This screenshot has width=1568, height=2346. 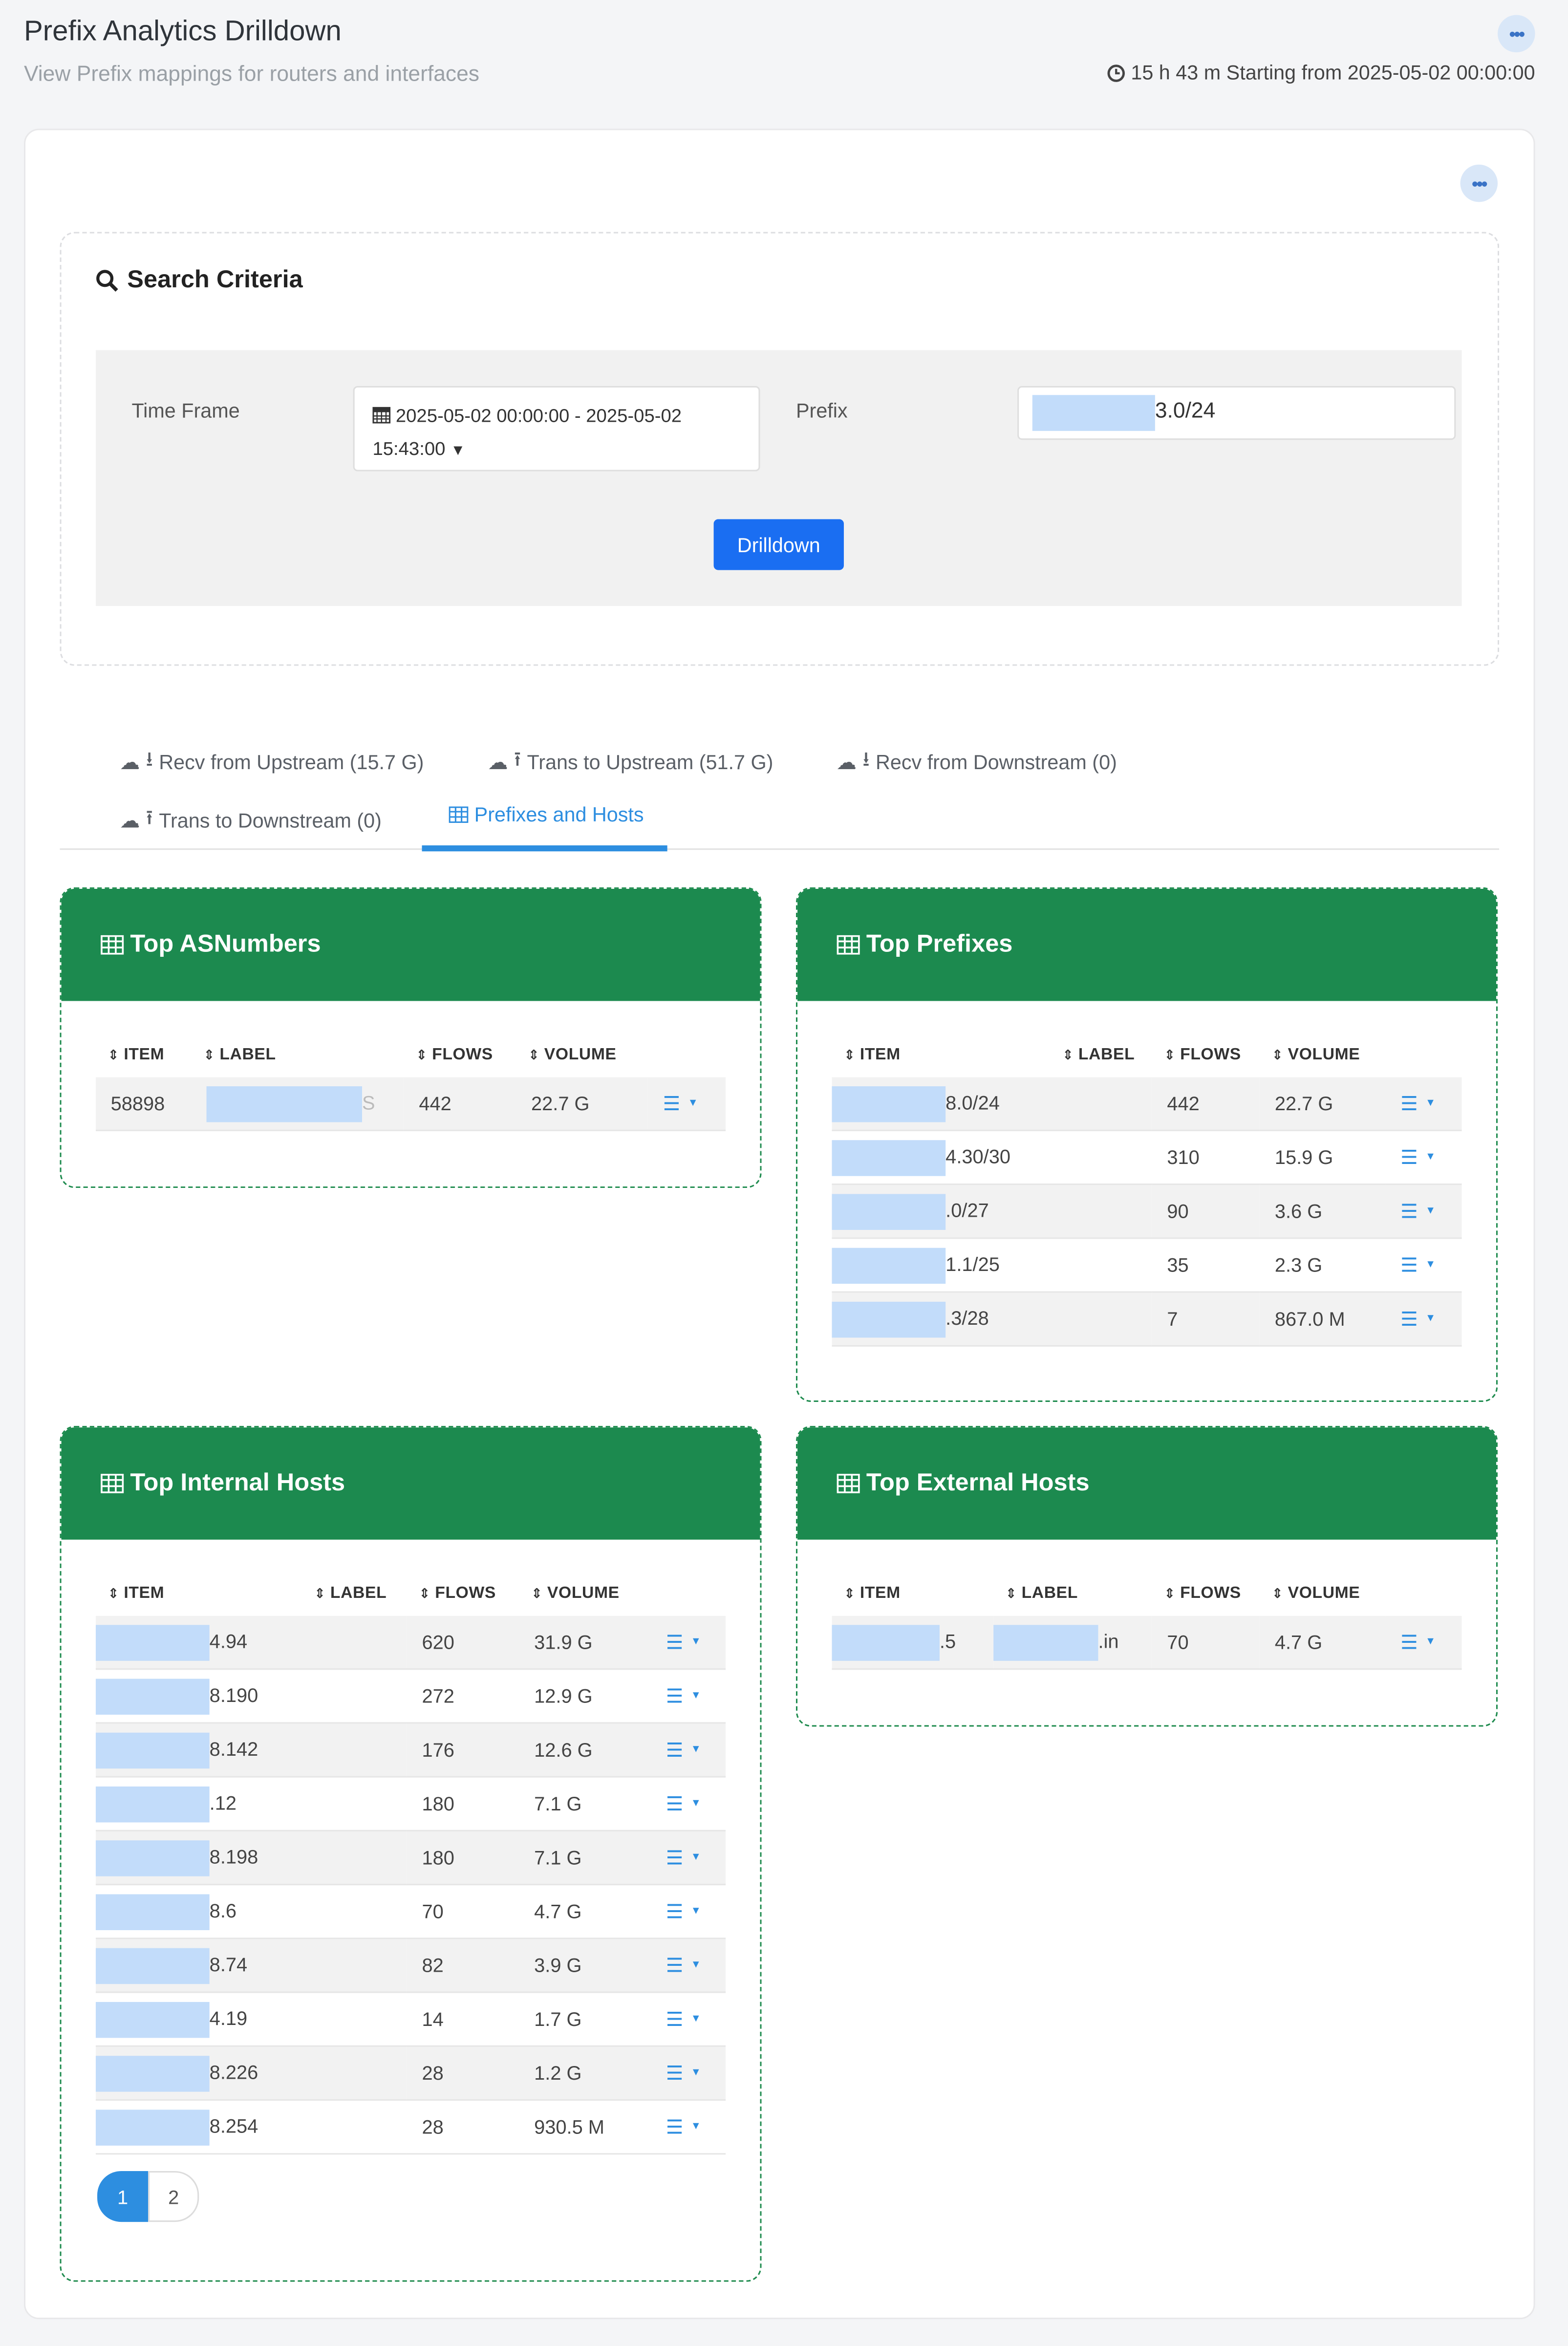 What do you see at coordinates (1147, 1642) in the screenshot?
I see `table-row: .5 .in 70 4.7 G ☰ ▼` at bounding box center [1147, 1642].